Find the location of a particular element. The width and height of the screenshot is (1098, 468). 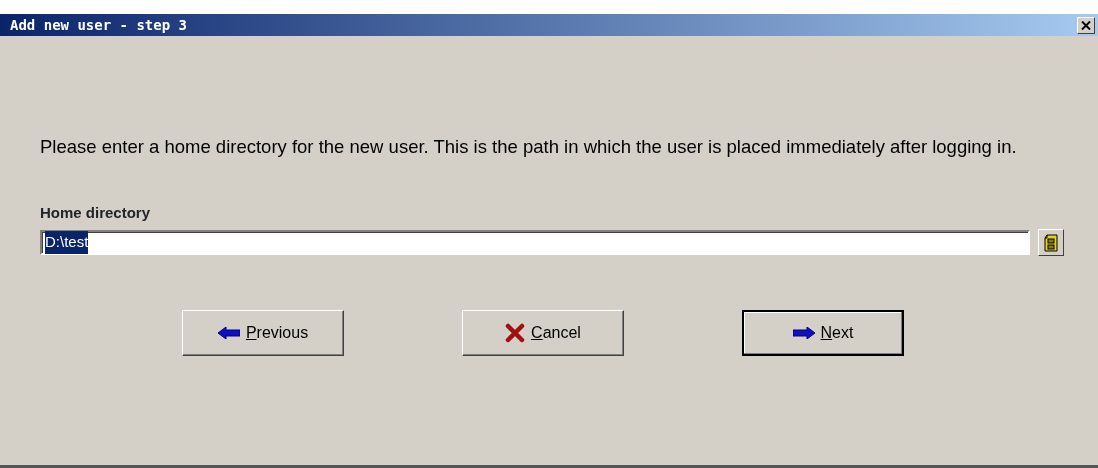

browse-button is located at coordinates (1051, 242).